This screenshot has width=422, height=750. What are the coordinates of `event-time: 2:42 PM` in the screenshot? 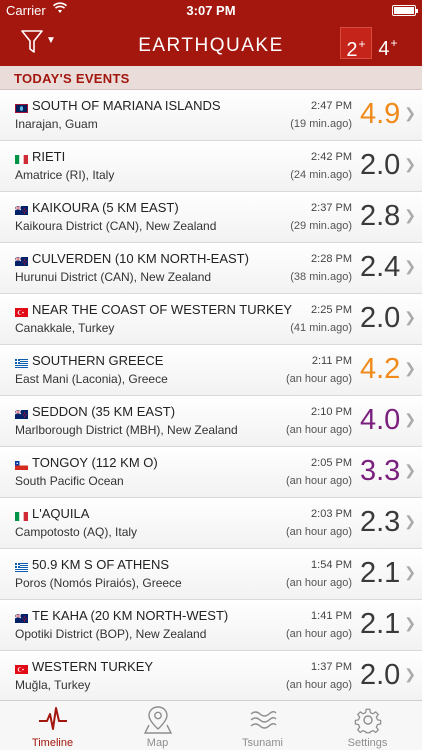 It's located at (331, 157).